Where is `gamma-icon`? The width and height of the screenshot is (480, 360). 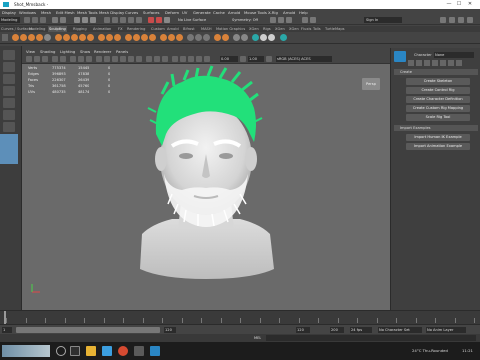
gamma-icon is located at coordinates (243, 59).